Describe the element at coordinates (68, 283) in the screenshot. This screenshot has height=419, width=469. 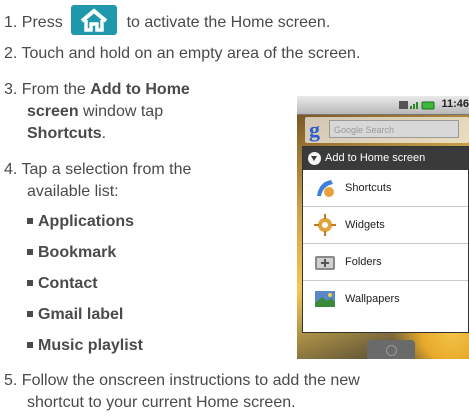
I see `list-item-label: Contact` at that location.